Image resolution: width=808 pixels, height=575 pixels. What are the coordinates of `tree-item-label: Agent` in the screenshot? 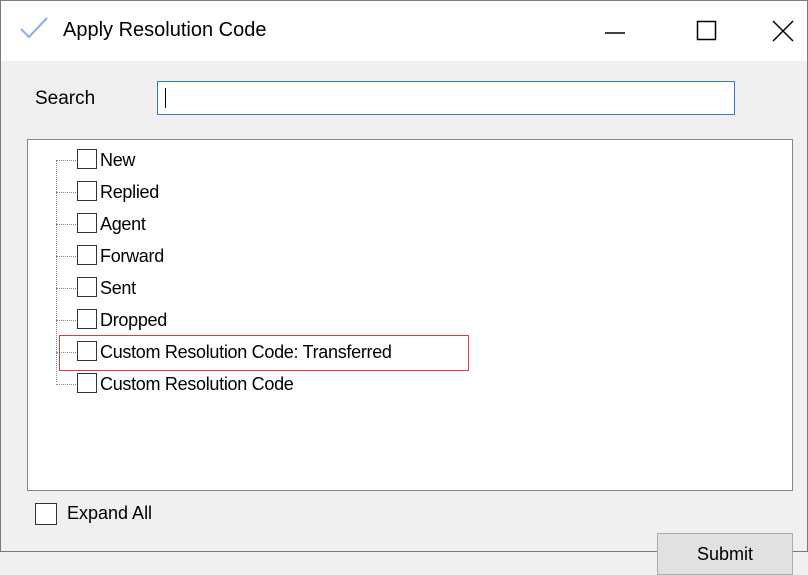 It's located at (123, 224).